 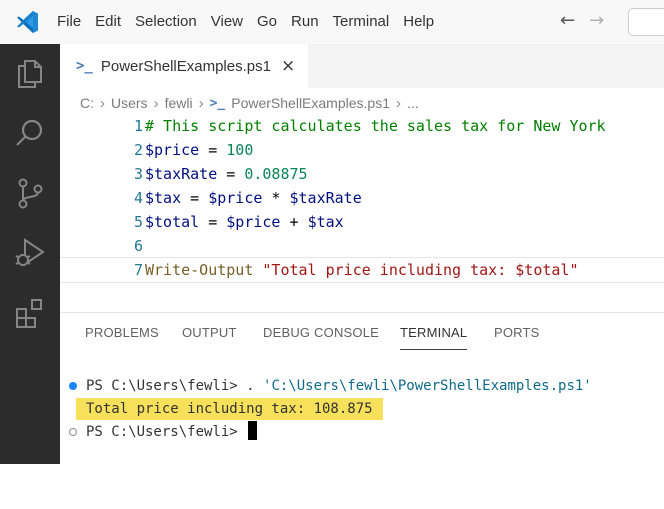 I want to click on tab-label: PowerShellExamples.ps1, so click(x=185, y=66).